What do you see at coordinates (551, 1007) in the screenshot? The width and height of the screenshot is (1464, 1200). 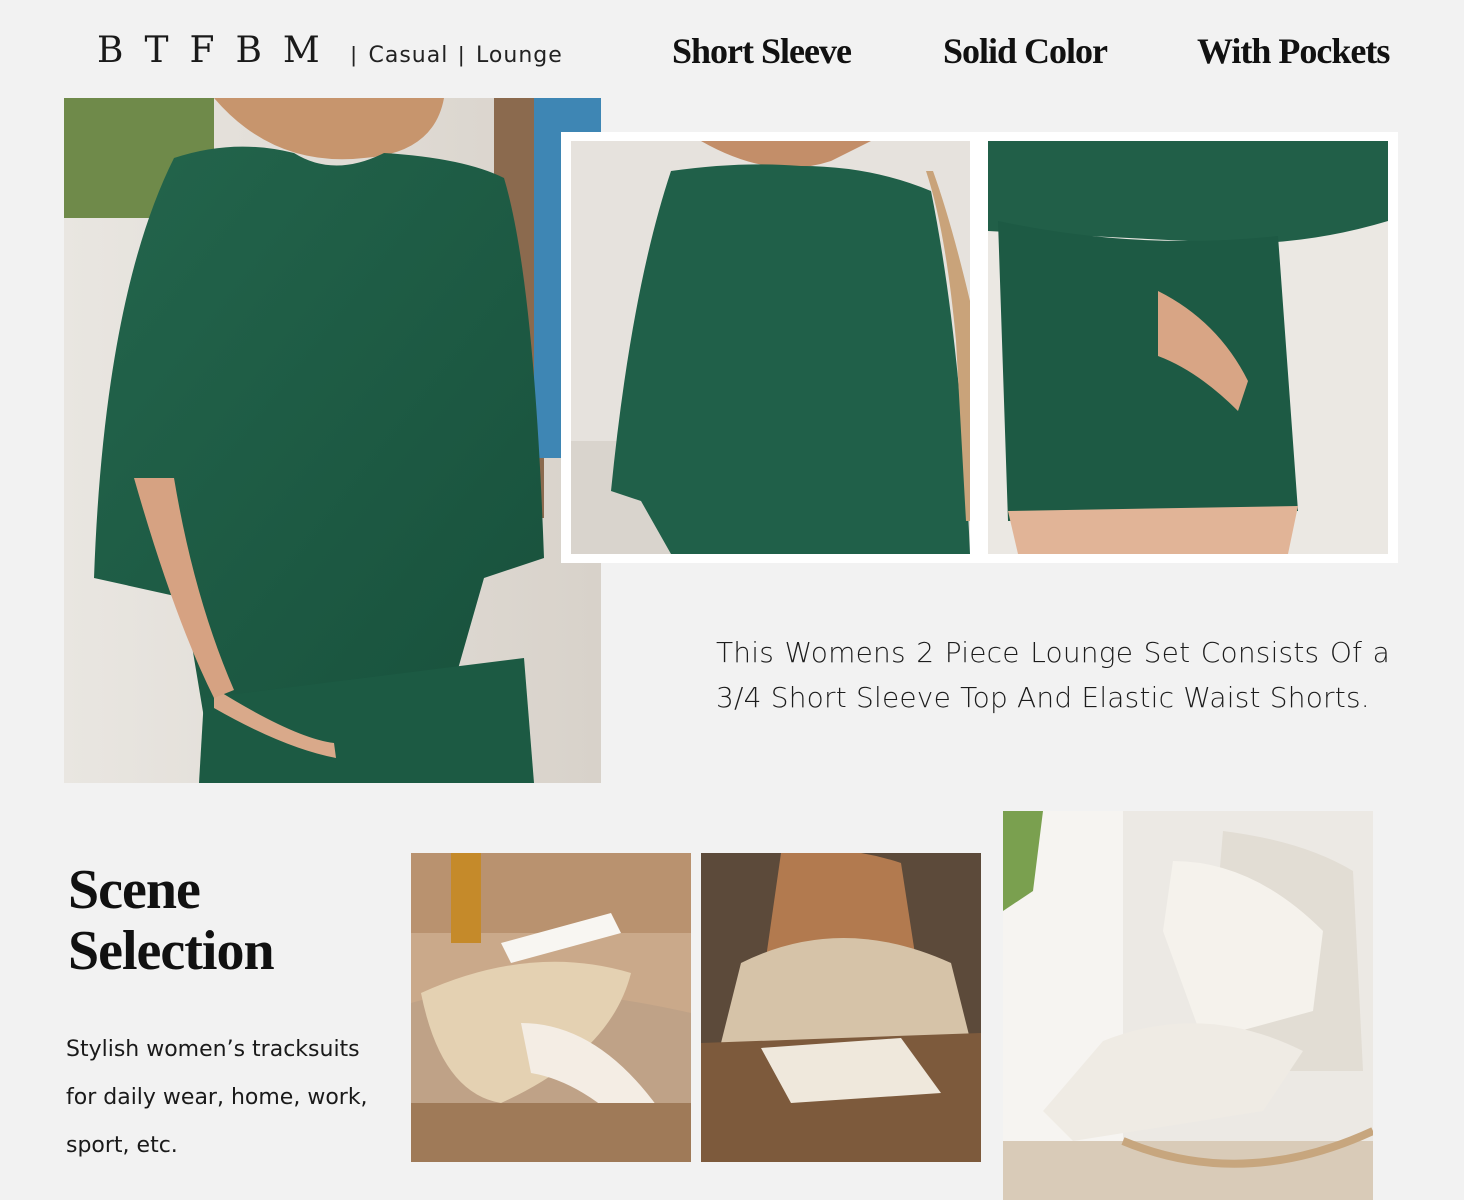 I see `sofa-reading-photo` at bounding box center [551, 1007].